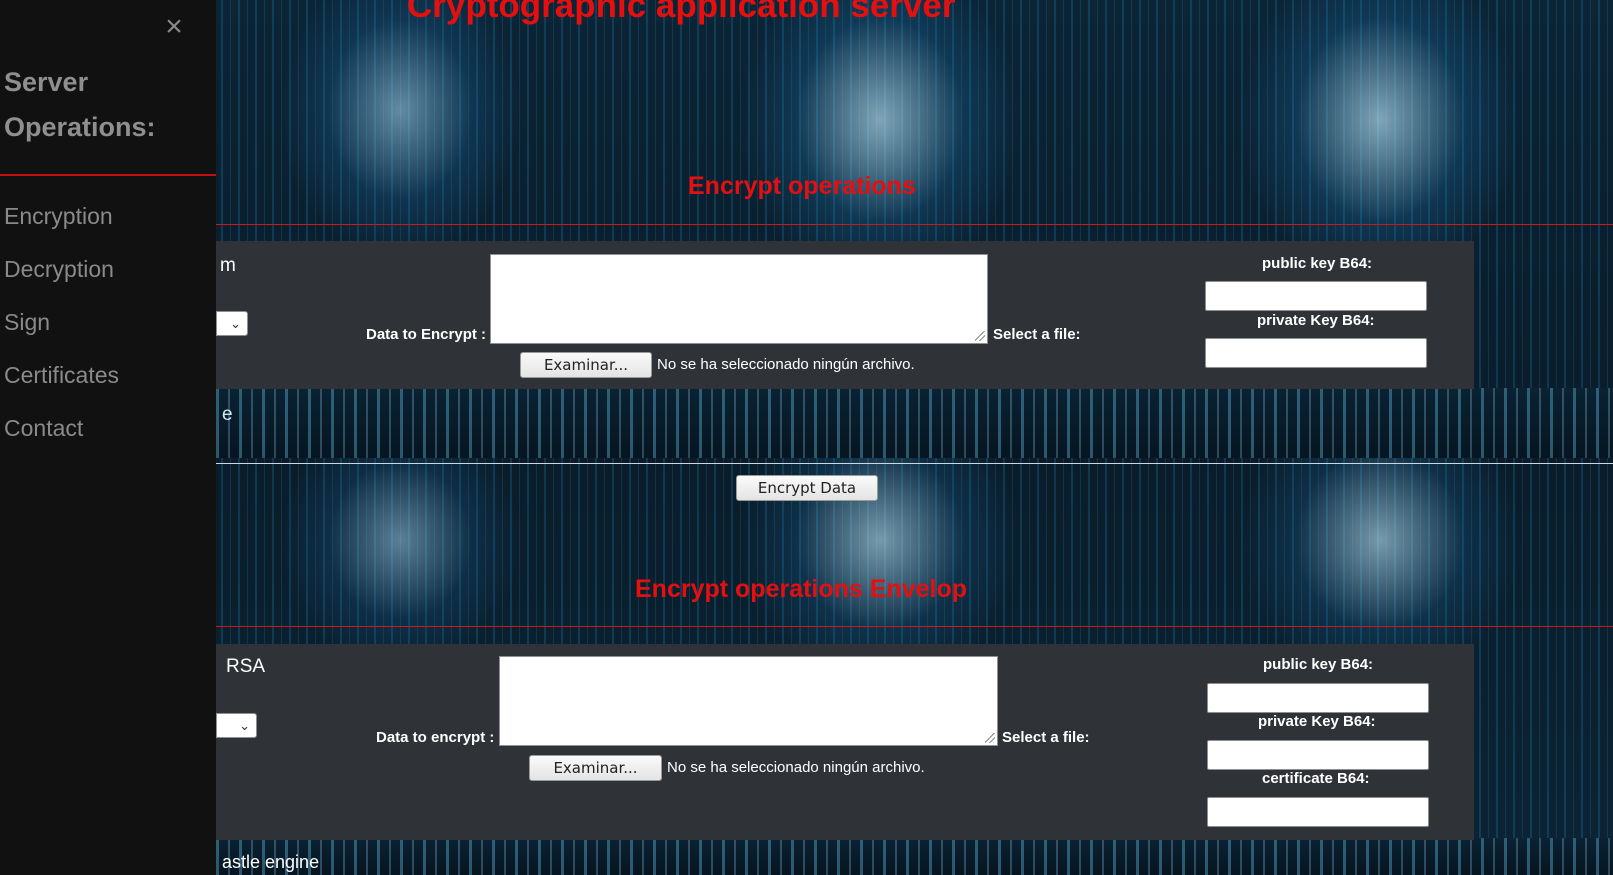  Describe the element at coordinates (228, 265) in the screenshot. I see `algorithm-label-partial: m` at that location.